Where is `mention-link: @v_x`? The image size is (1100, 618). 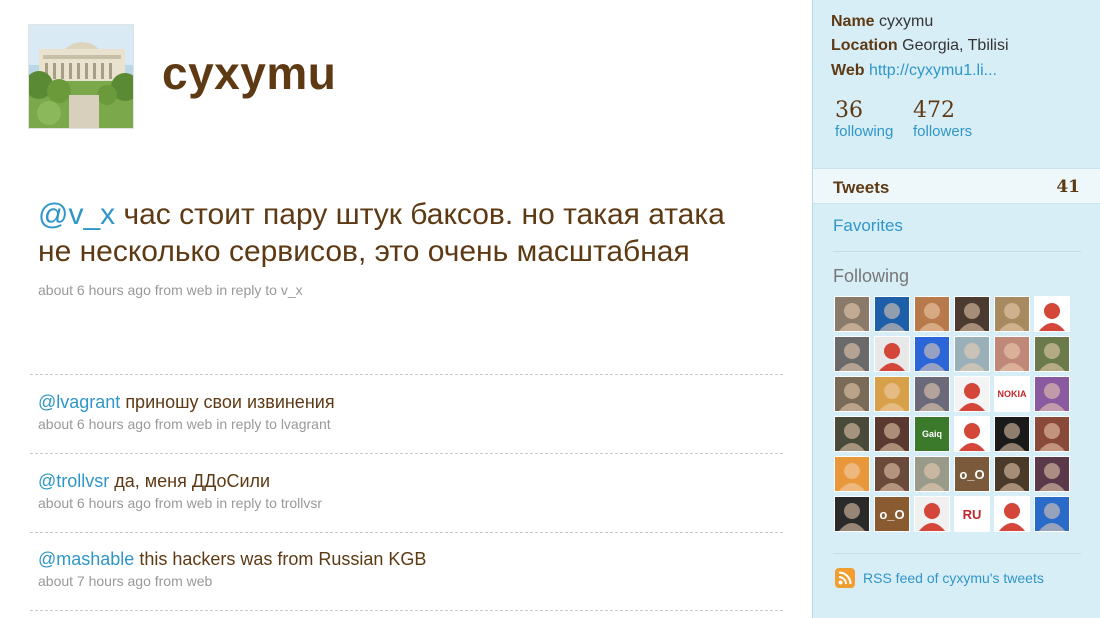
mention-link: @v_x is located at coordinates (76, 214).